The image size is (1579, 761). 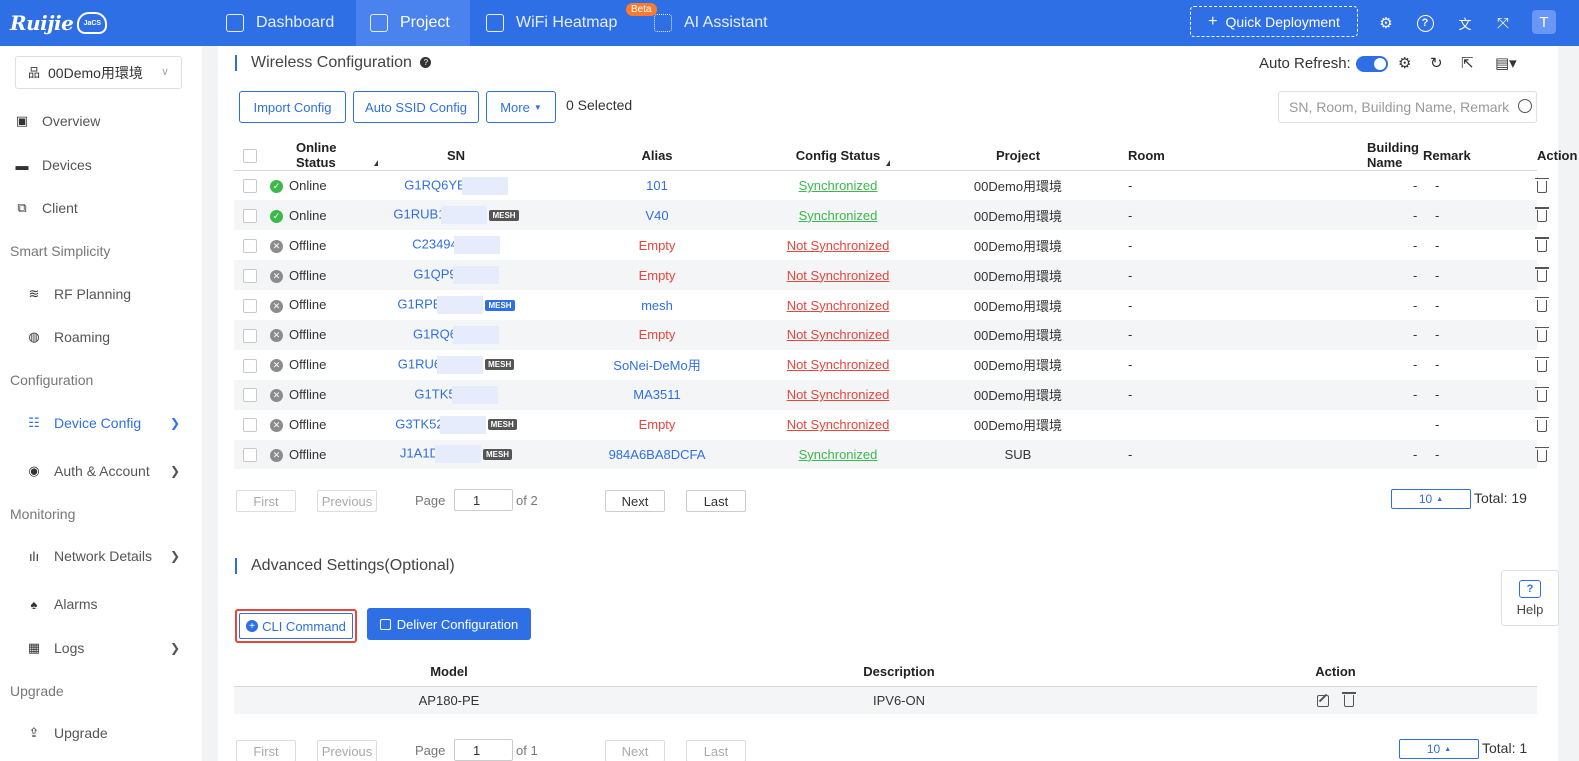 What do you see at coordinates (101, 294) in the screenshot?
I see `sidebar-item-rf-planning: ≋ RF Planning` at bounding box center [101, 294].